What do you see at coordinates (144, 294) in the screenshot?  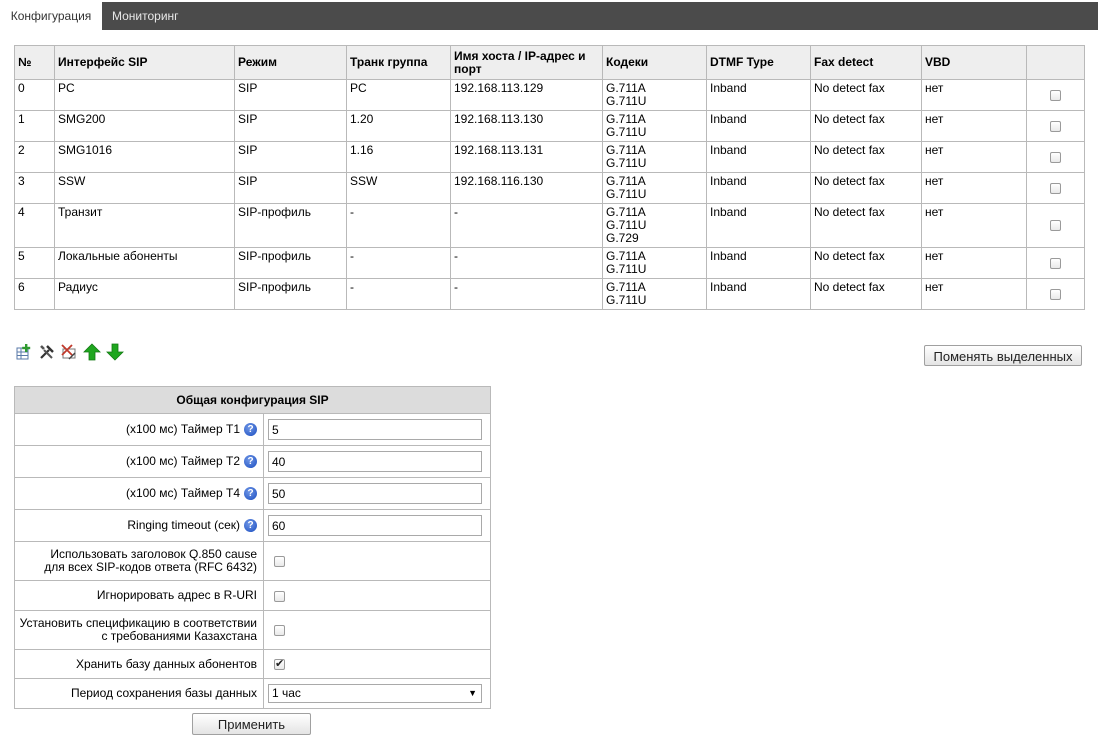 I see `cell-interface: Радиус` at bounding box center [144, 294].